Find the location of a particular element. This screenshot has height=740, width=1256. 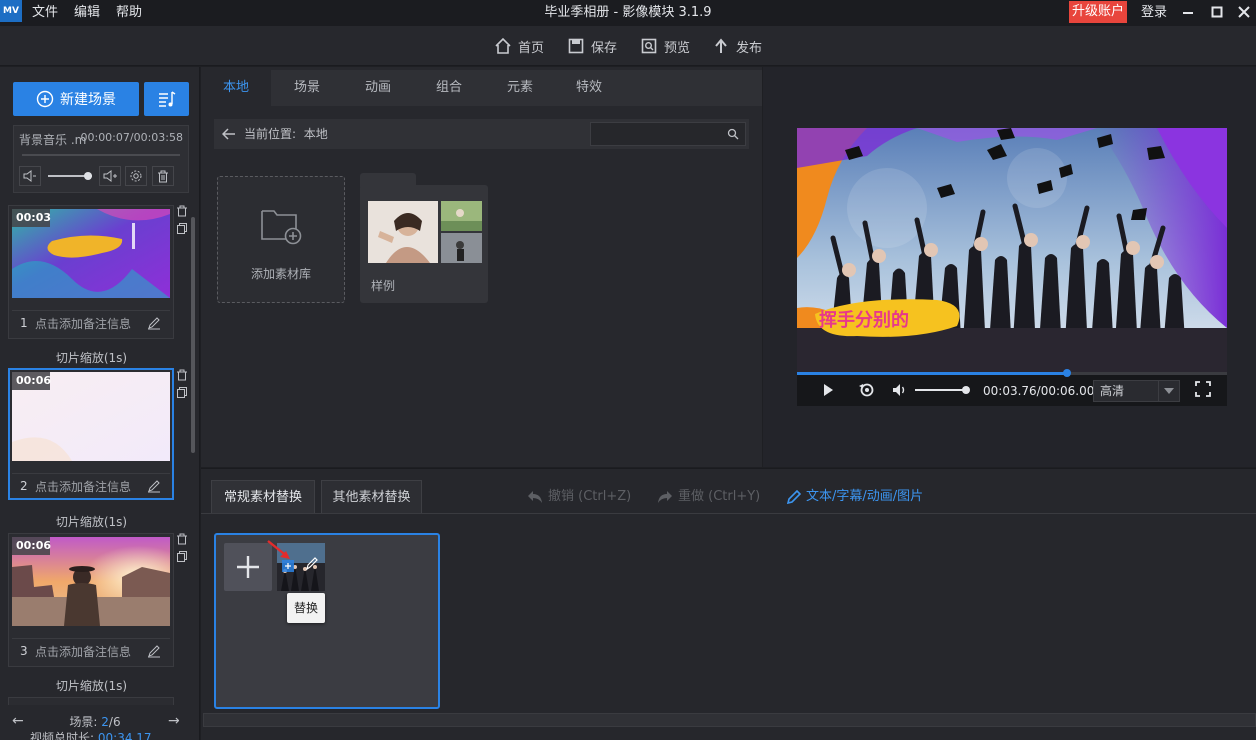

sample-folder: 样例 is located at coordinates (424, 238).